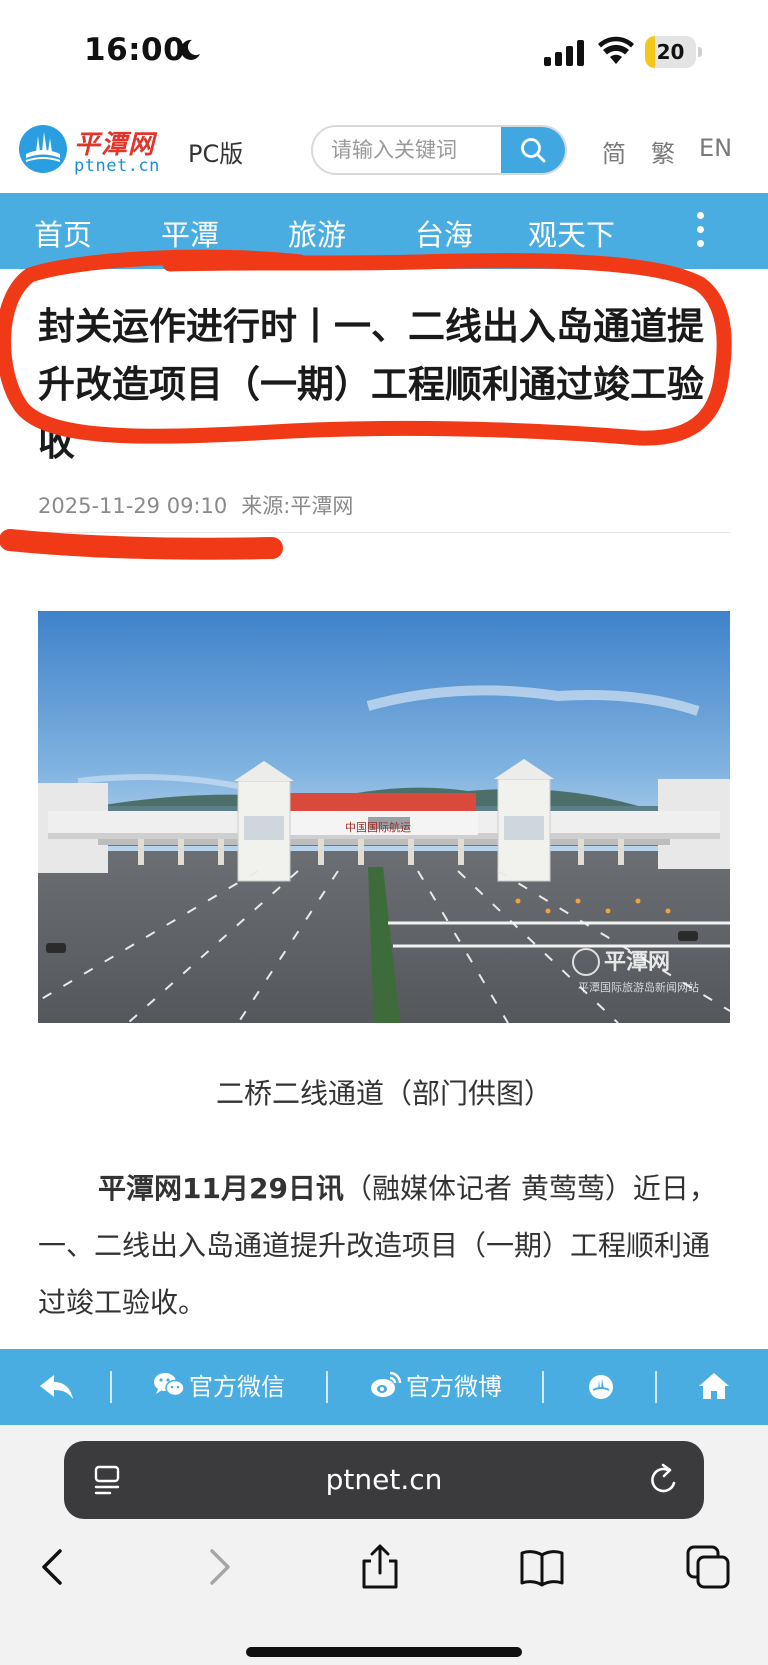 Image resolution: width=768 pixels, height=1665 pixels. I want to click on nav-item-world: 观天下, so click(571, 233).